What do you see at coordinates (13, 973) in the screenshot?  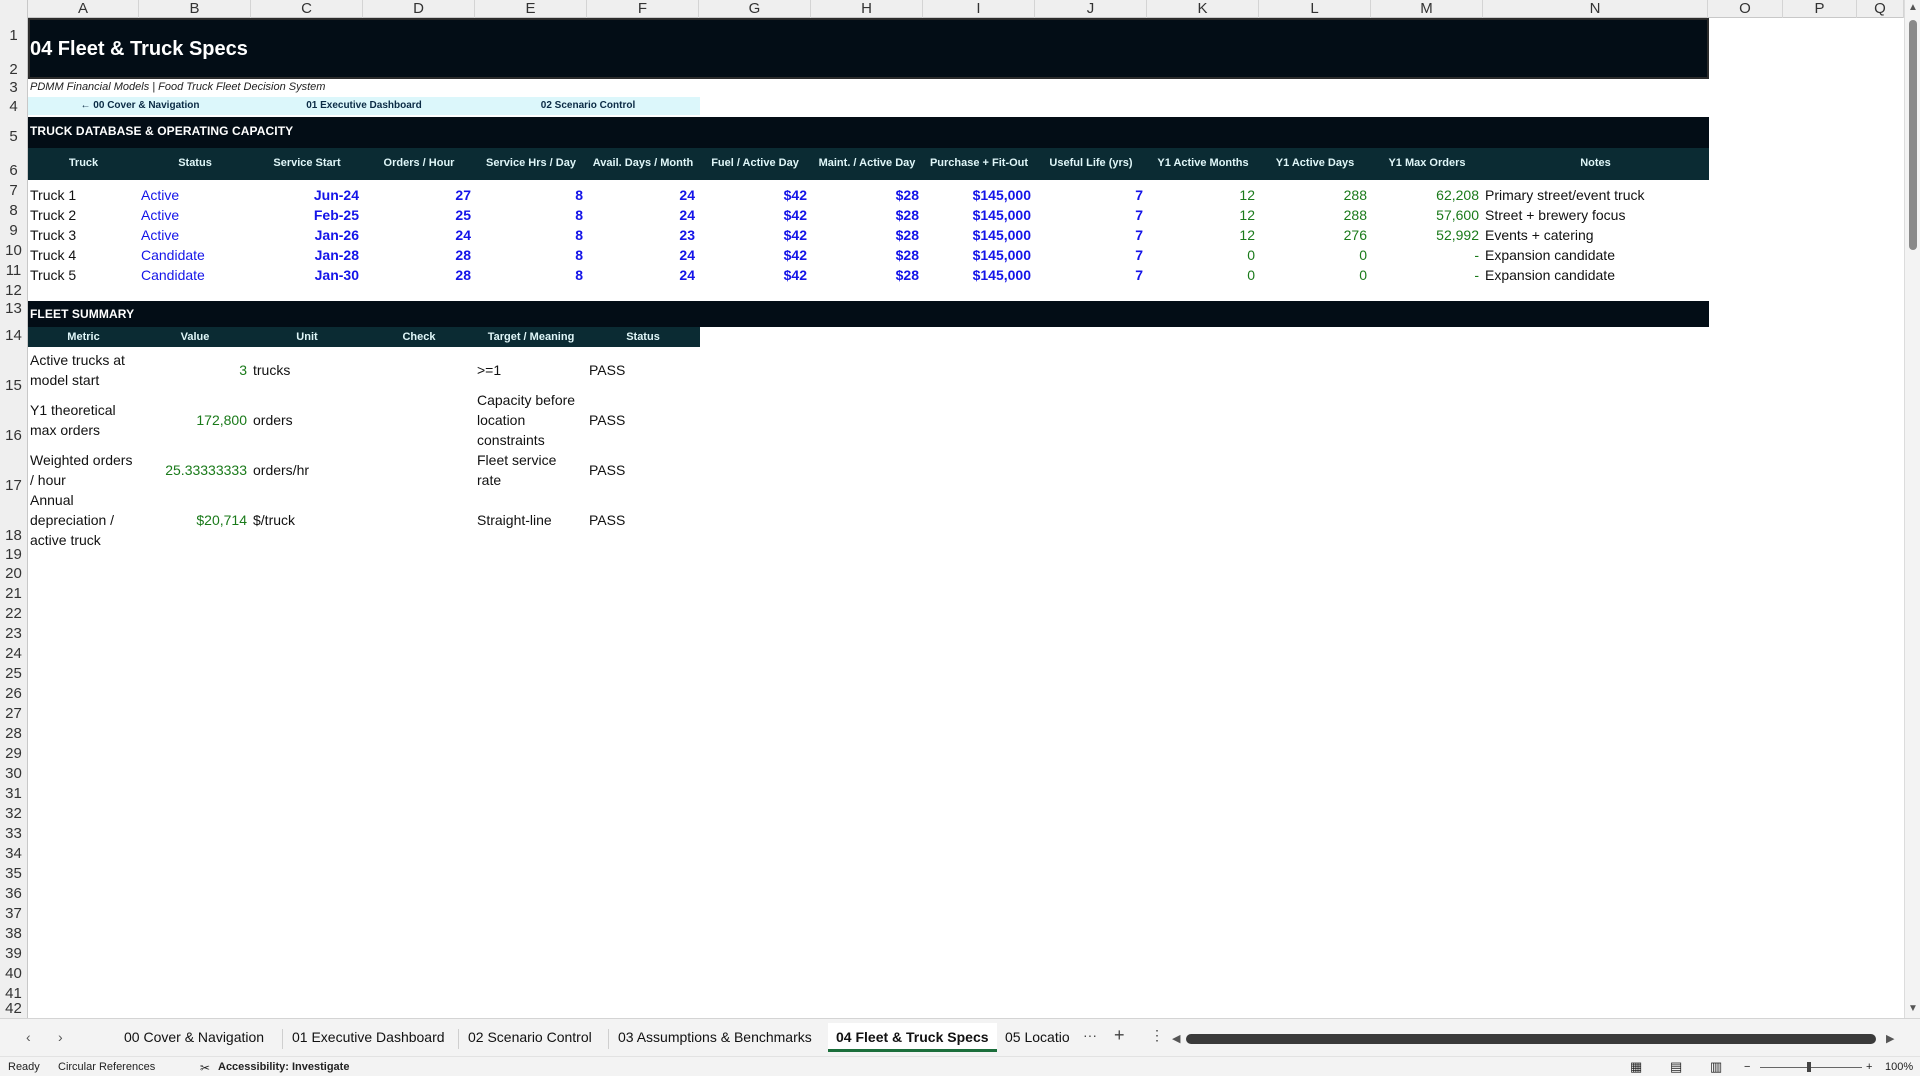 I see `row-header-40: 40` at bounding box center [13, 973].